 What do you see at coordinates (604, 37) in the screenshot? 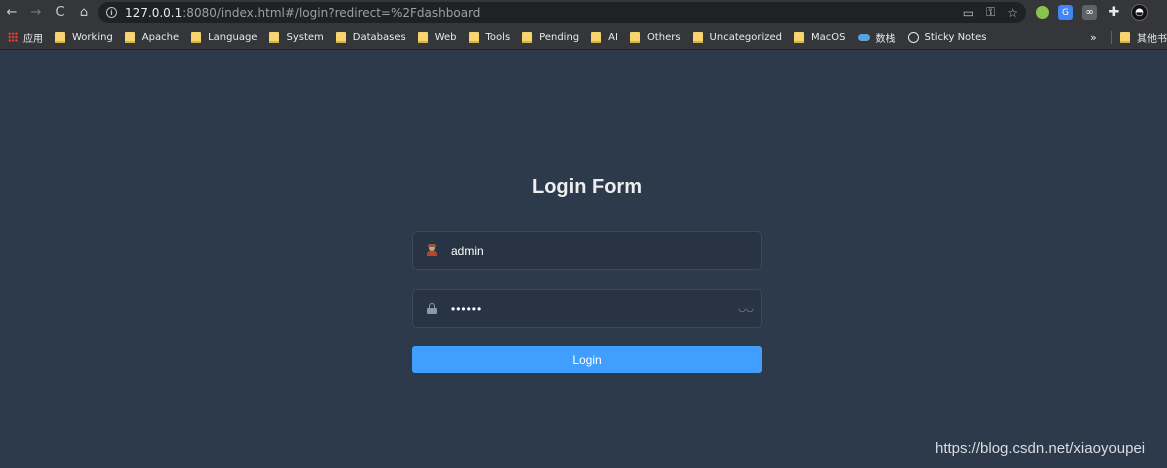
I see `bookmark-ai: AI` at bounding box center [604, 37].